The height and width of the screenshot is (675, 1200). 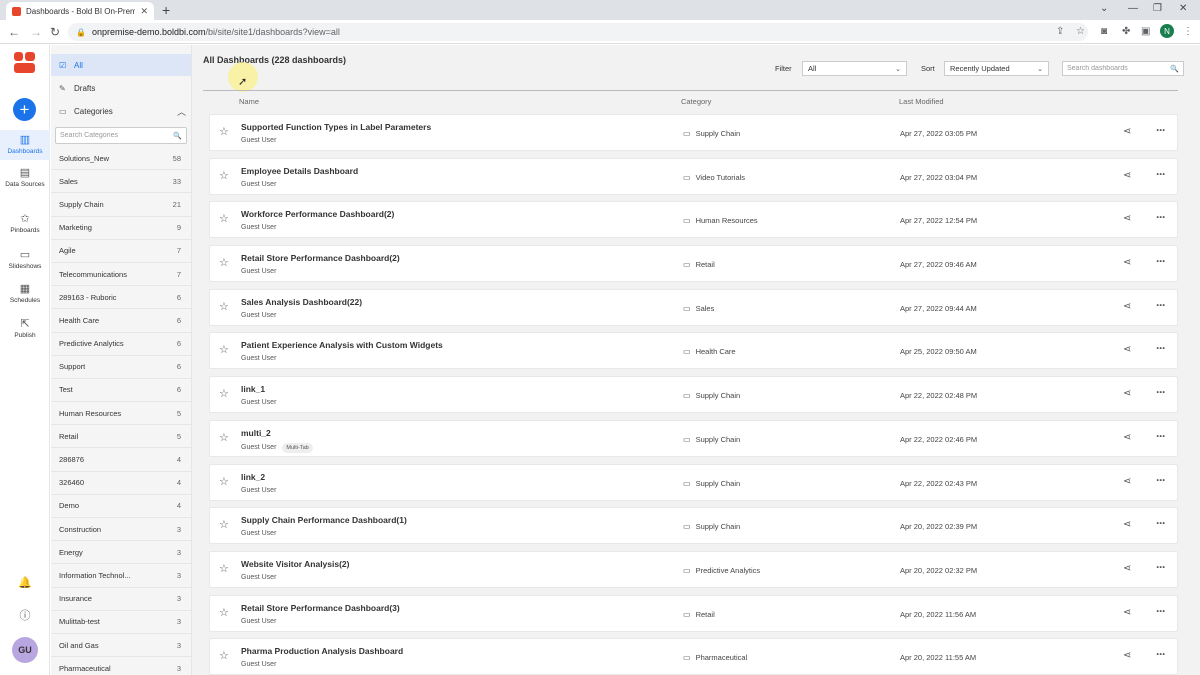 I want to click on dashboard-name: Employee Details Dashboard, so click(x=299, y=171).